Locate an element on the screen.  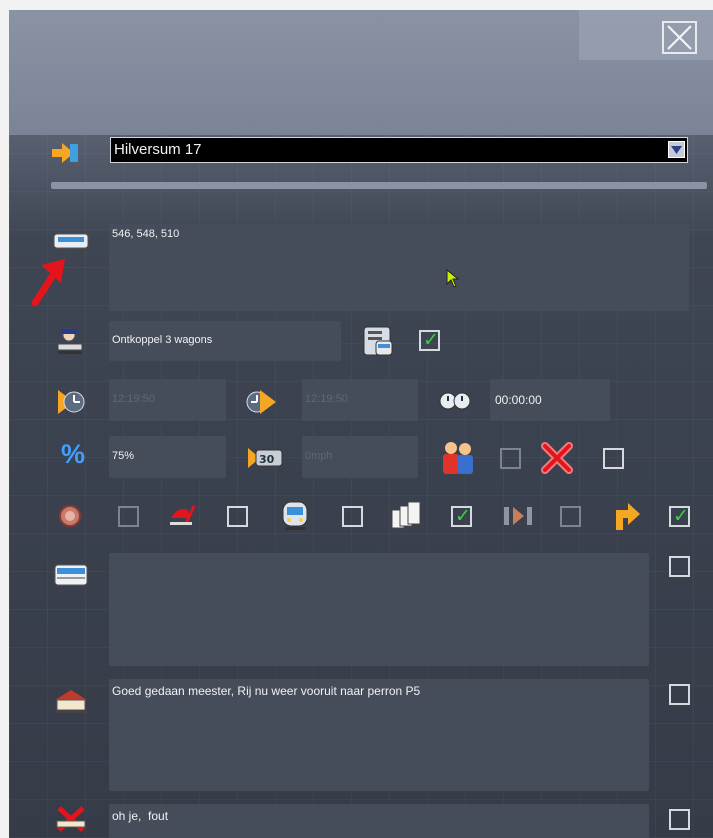
pass-through-checkbox is located at coordinates (570, 516).